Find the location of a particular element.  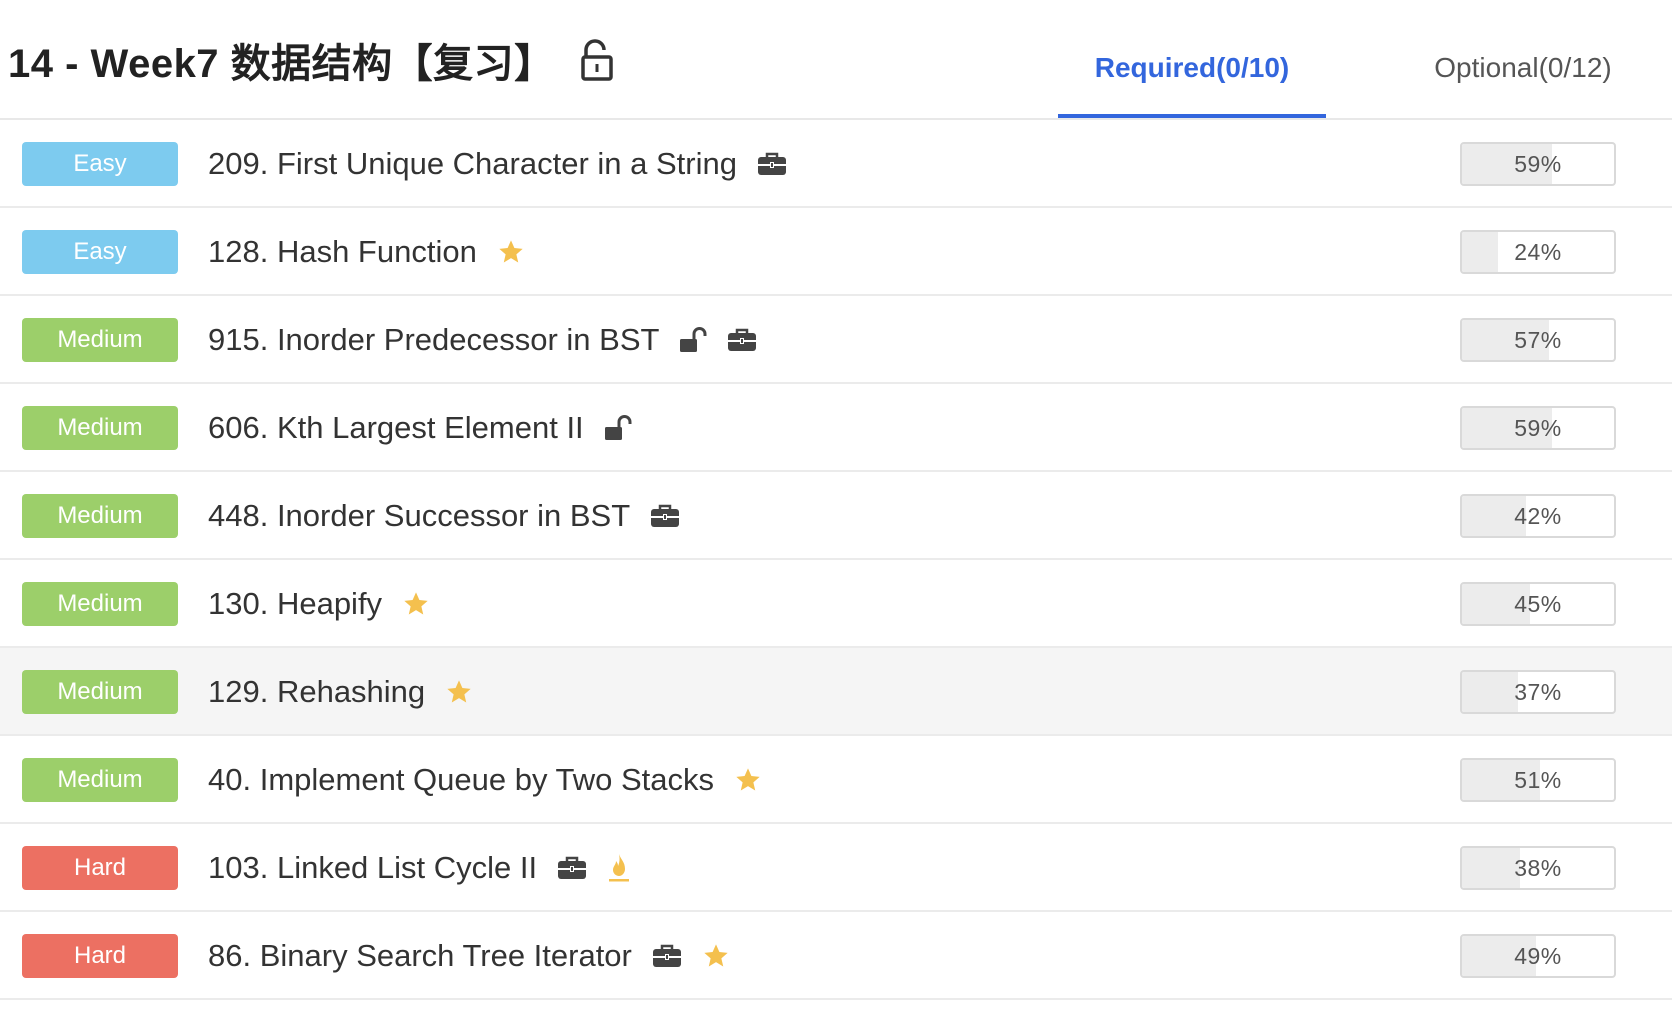

problem-row: Medium 130. Heapify 45% is located at coordinates (836, 604).